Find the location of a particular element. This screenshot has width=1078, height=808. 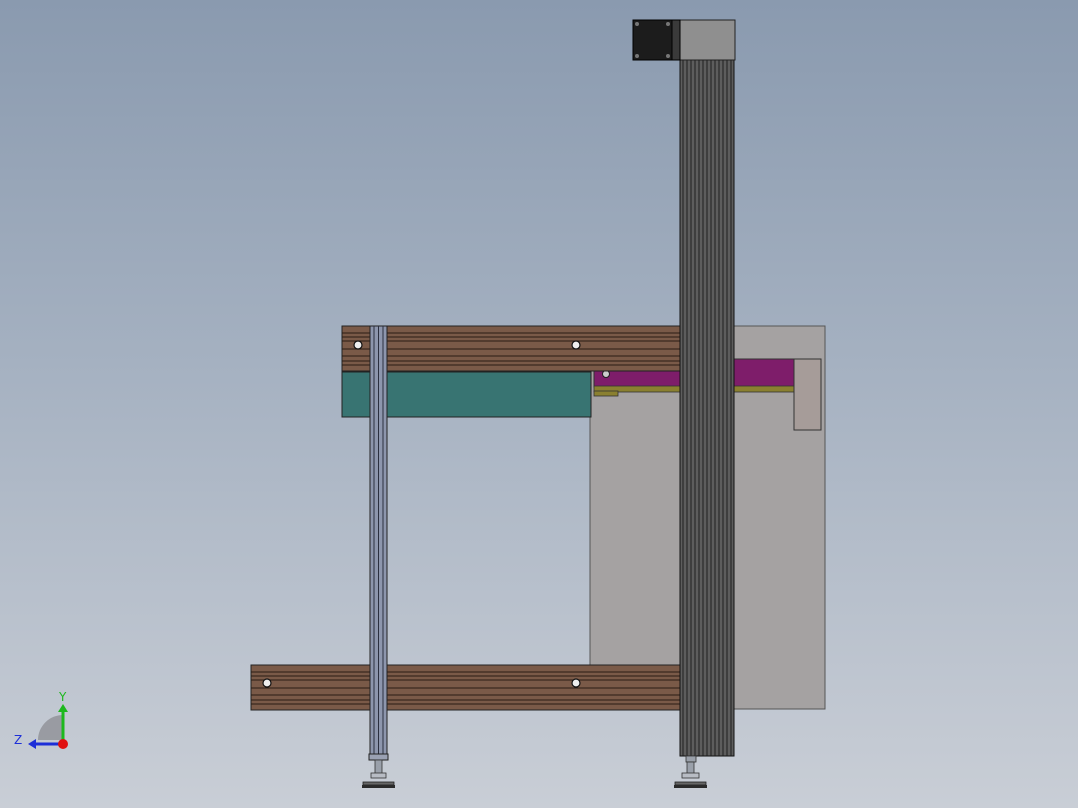

axis-z-label: Z is located at coordinates (18, 740).